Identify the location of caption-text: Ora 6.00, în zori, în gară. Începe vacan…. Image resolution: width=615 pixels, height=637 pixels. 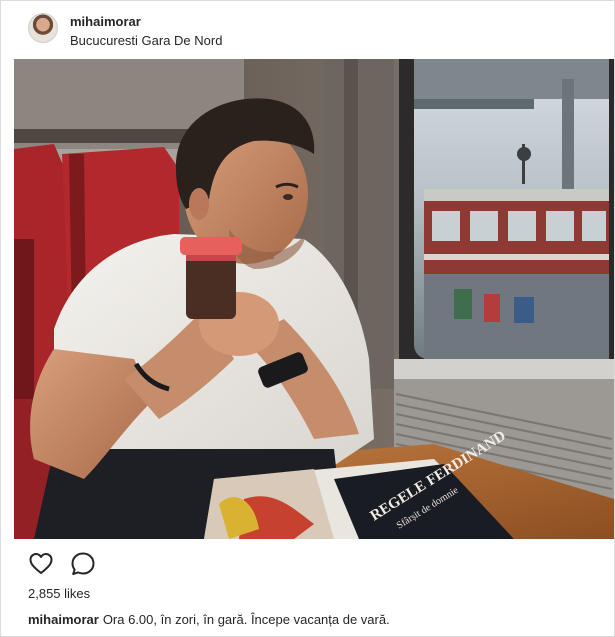
(246, 619).